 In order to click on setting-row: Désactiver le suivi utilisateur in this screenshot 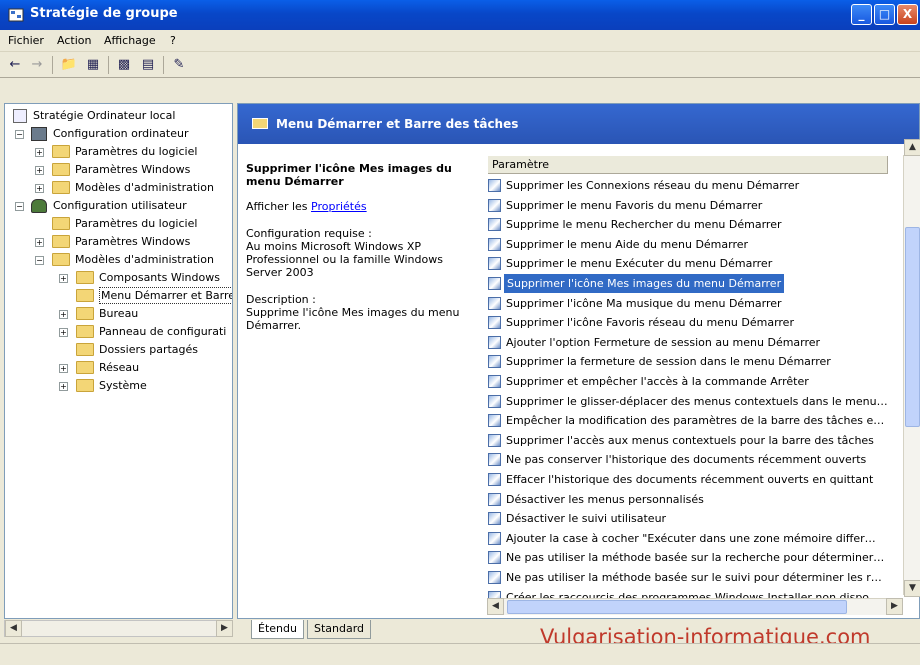, I will do `click(688, 519)`.